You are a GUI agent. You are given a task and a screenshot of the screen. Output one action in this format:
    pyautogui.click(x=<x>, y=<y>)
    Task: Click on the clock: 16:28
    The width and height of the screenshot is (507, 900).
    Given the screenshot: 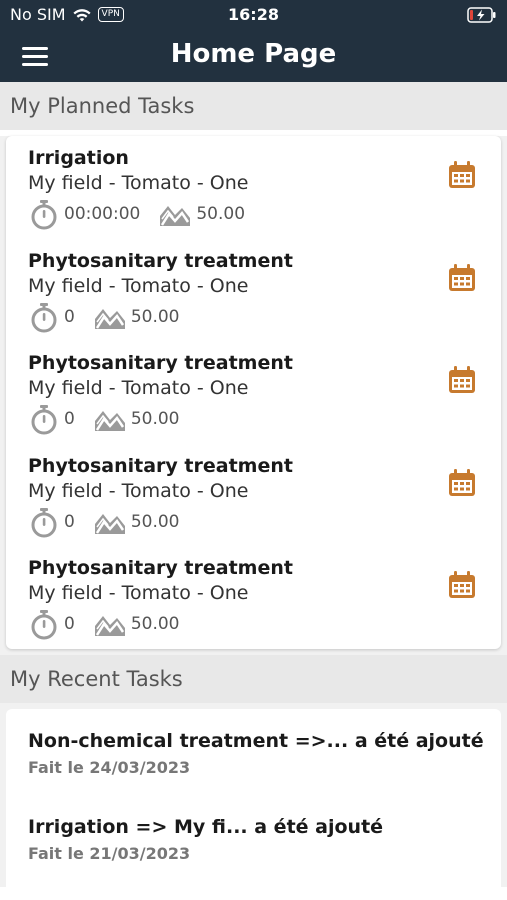 What is the action you would take?
    pyautogui.click(x=253, y=14)
    